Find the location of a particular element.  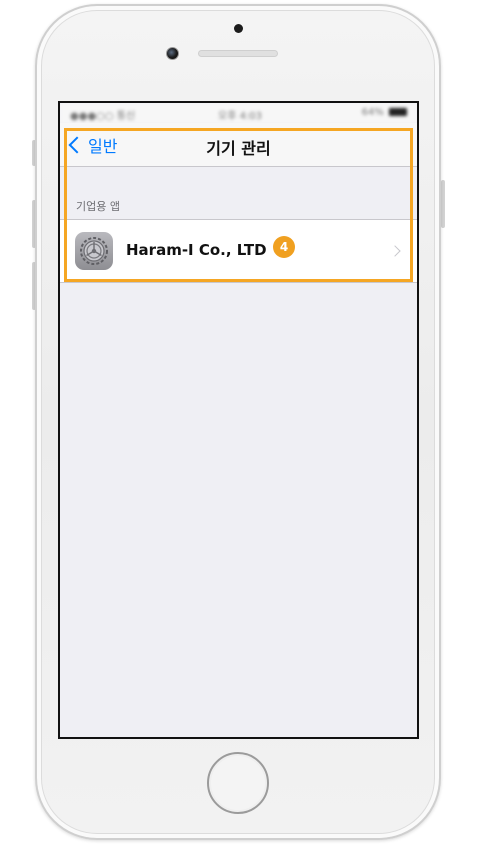

power-button is located at coordinates (443, 204).